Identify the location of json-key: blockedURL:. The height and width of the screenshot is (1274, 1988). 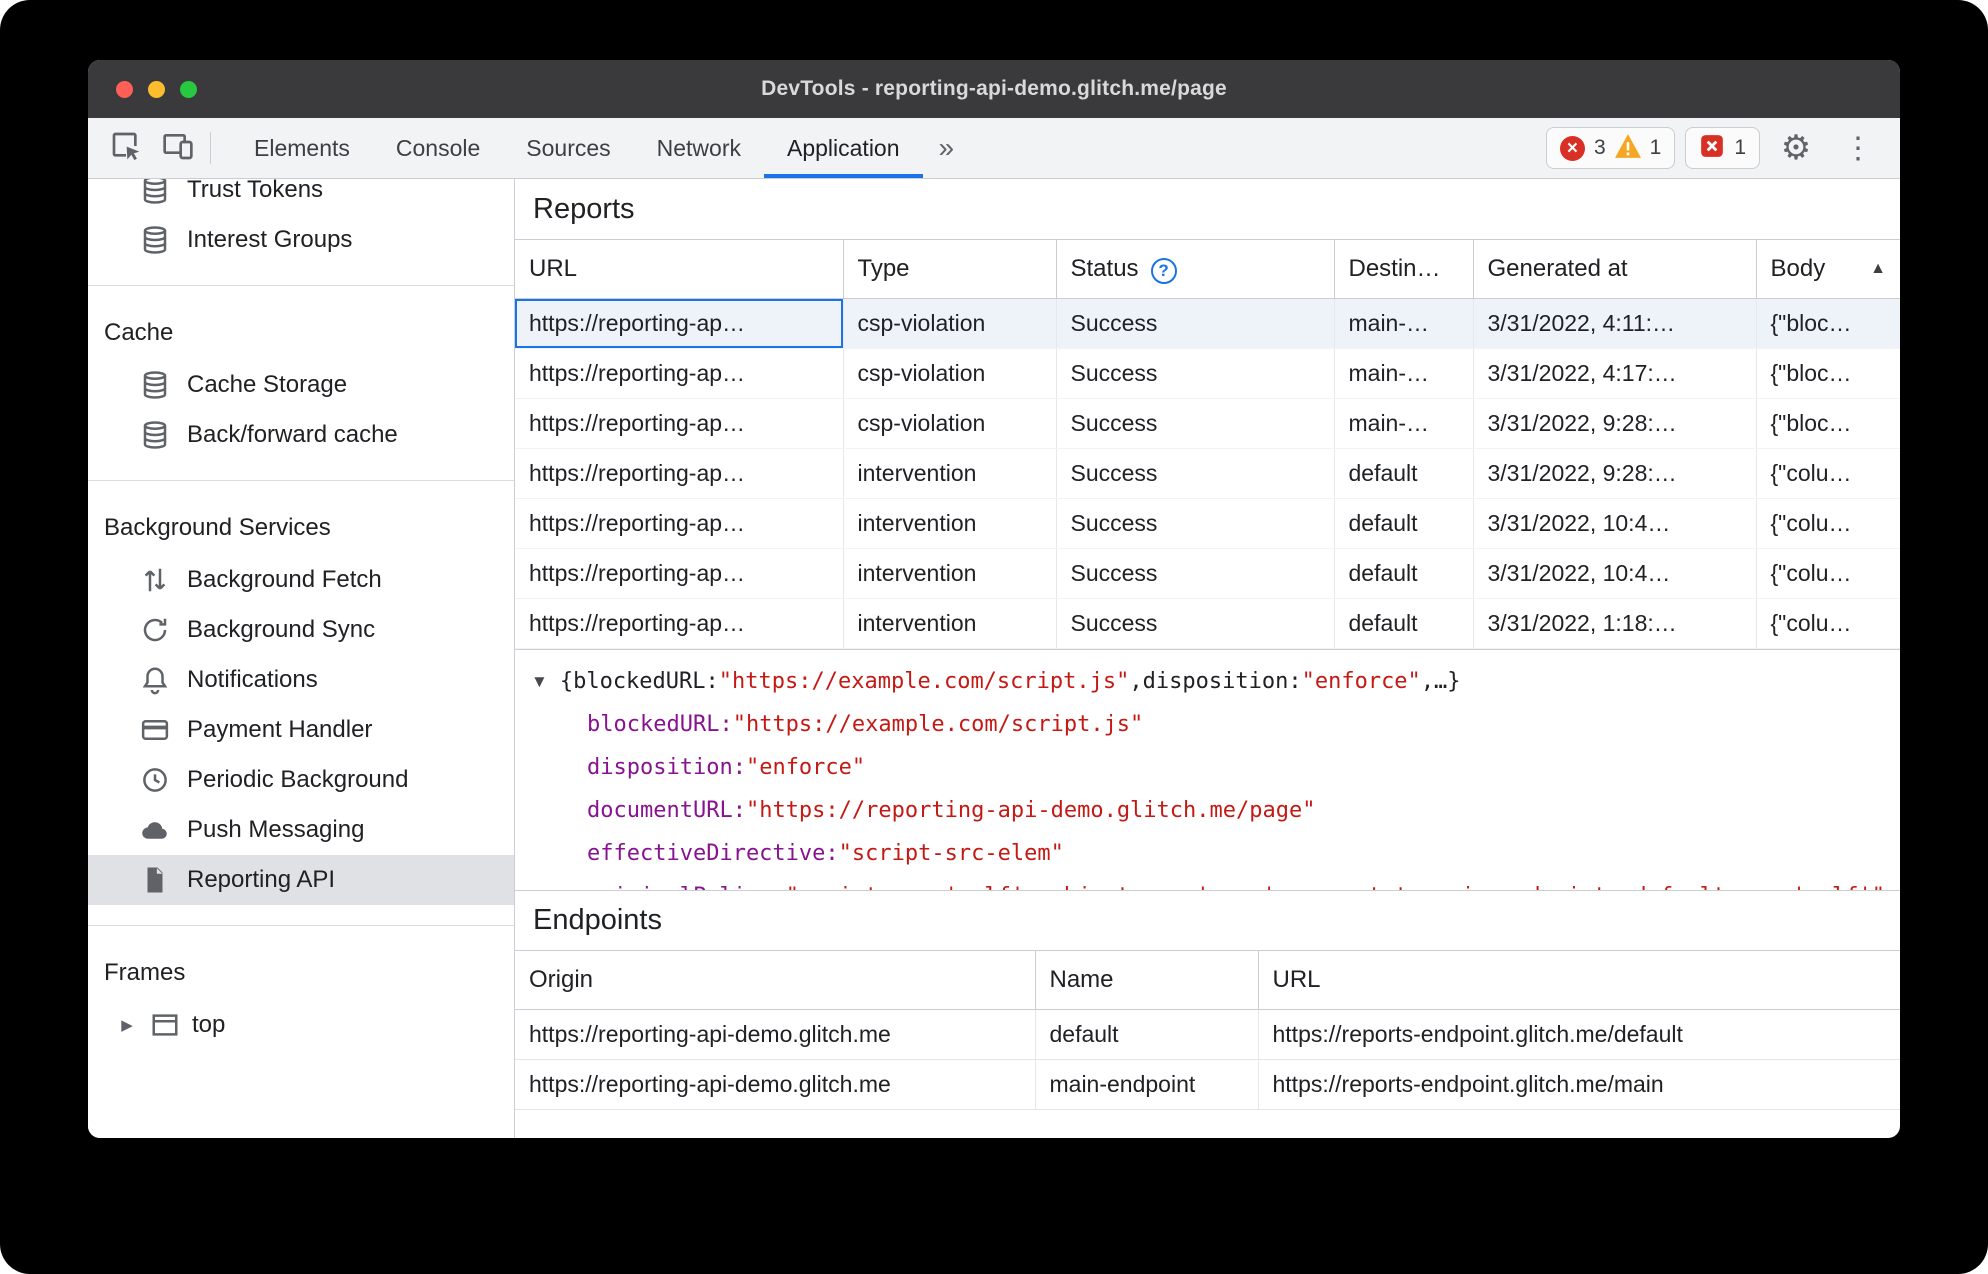
(660, 724).